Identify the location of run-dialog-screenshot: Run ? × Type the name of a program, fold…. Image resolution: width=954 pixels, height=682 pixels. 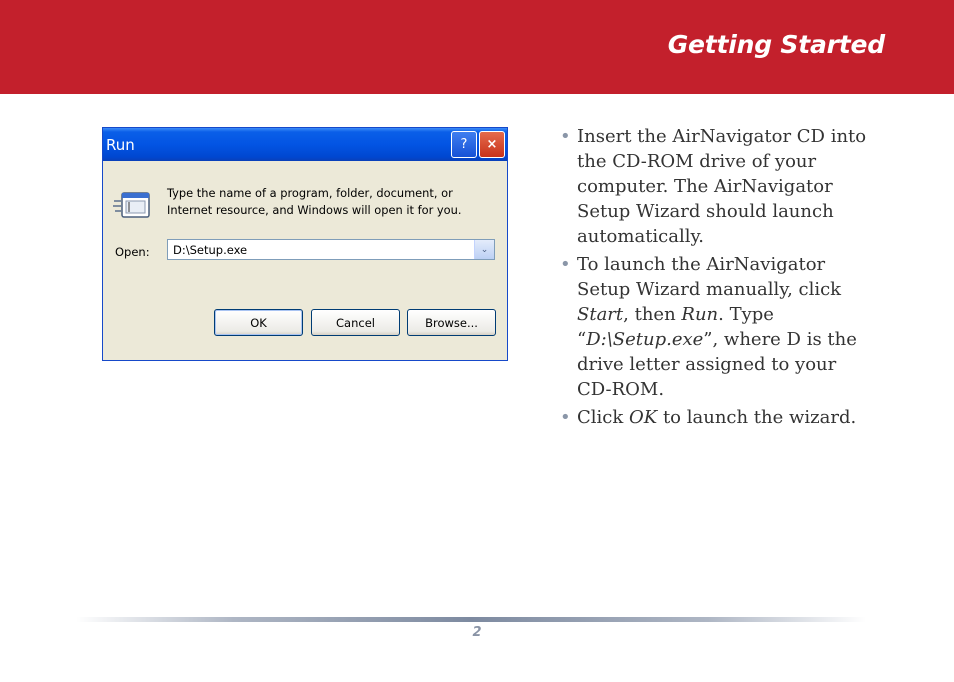
(305, 244).